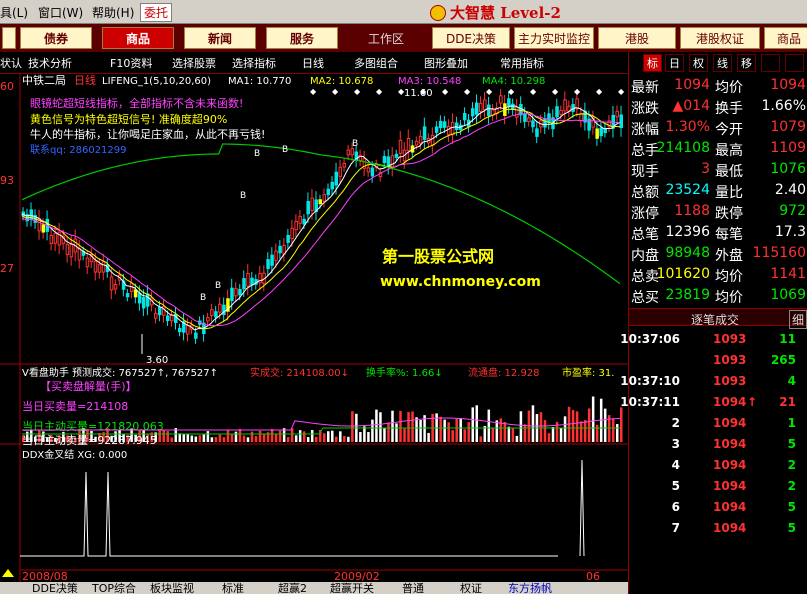  What do you see at coordinates (718, 170) in the screenshot?
I see `quote-row: 现手 3 最低 1076` at bounding box center [718, 170].